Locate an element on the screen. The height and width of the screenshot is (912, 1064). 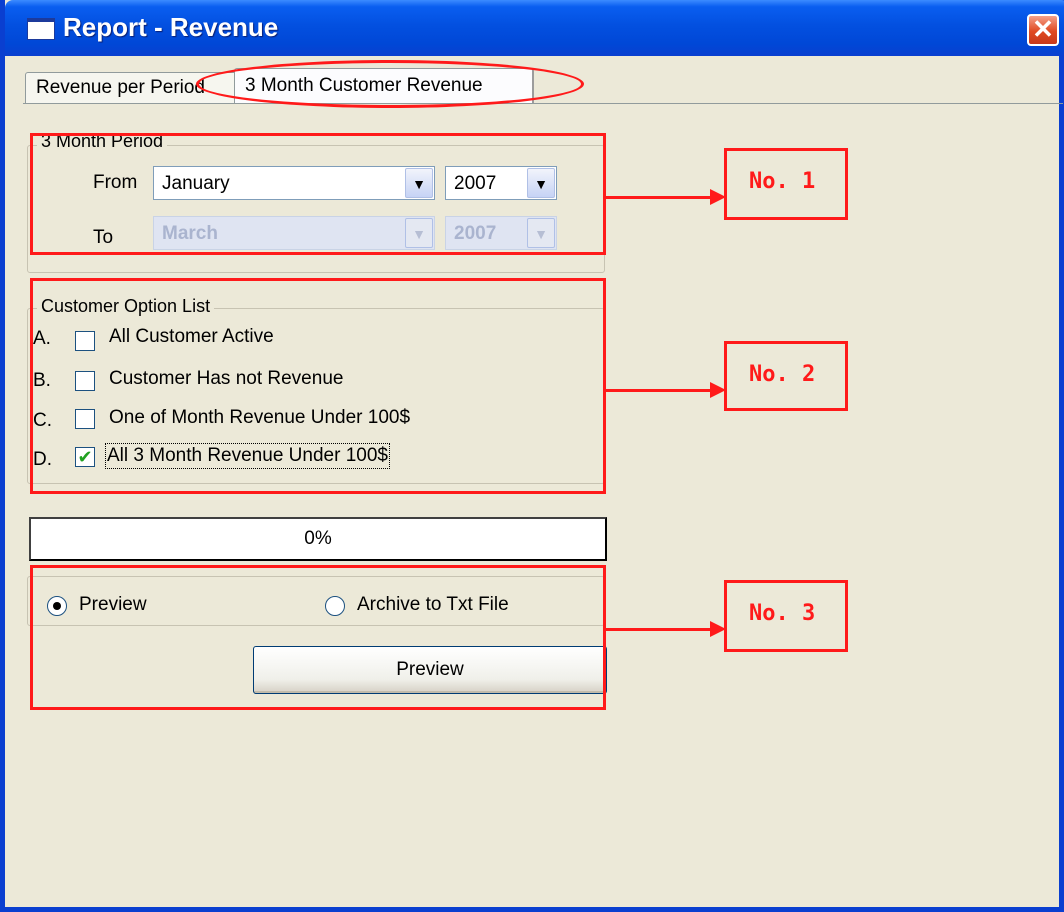
window-app-icon is located at coordinates (41, 29).